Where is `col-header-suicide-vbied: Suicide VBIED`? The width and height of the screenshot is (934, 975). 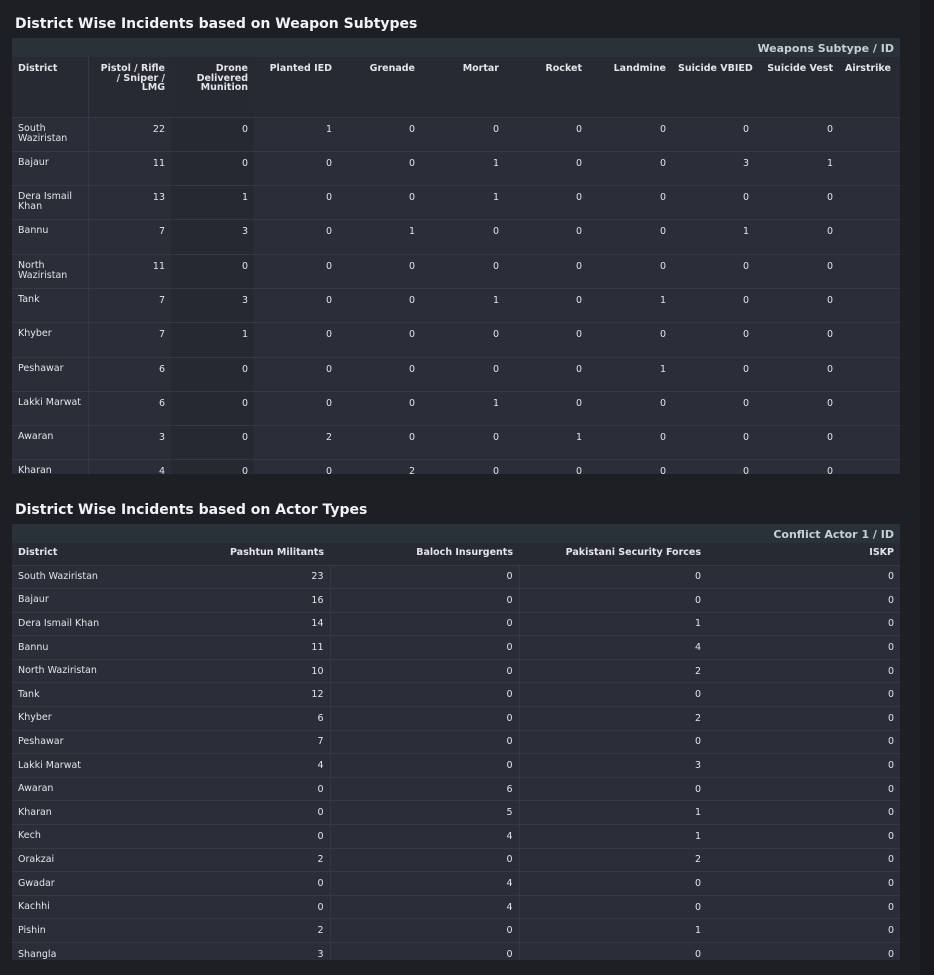 col-header-suicide-vbied: Suicide VBIED is located at coordinates (713, 87).